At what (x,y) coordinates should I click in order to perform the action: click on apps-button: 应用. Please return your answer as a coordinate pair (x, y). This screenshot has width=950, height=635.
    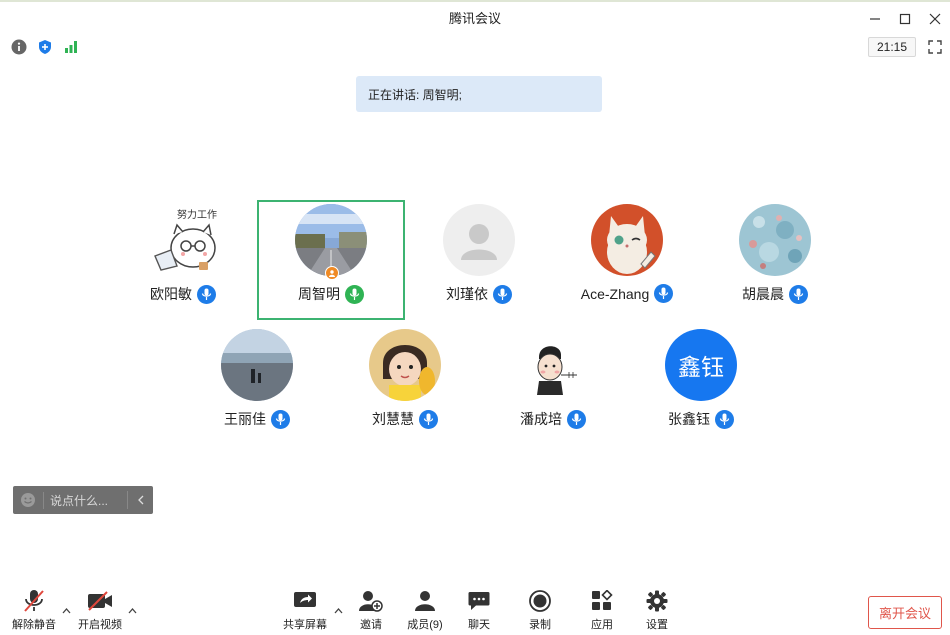
    Looking at the image, I should click on (602, 611).